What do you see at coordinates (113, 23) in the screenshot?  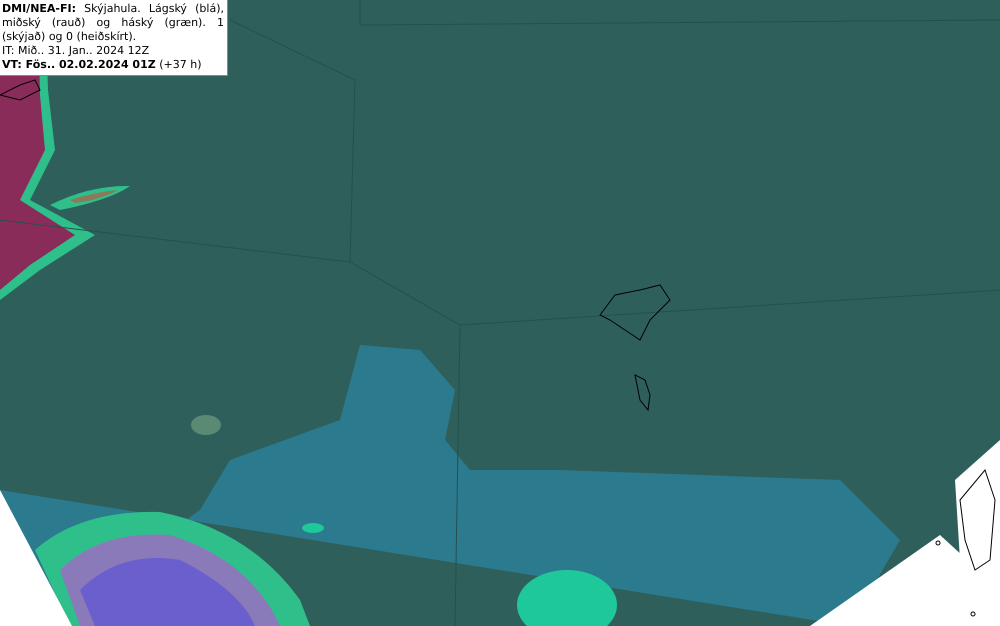 I see `legend-description: DMI/NEA-FI: Skýjahula. Lágský (blá), miðský (rauð) og háský (græn). 1 (skýjað) og 0 (heiðskírt).` at bounding box center [113, 23].